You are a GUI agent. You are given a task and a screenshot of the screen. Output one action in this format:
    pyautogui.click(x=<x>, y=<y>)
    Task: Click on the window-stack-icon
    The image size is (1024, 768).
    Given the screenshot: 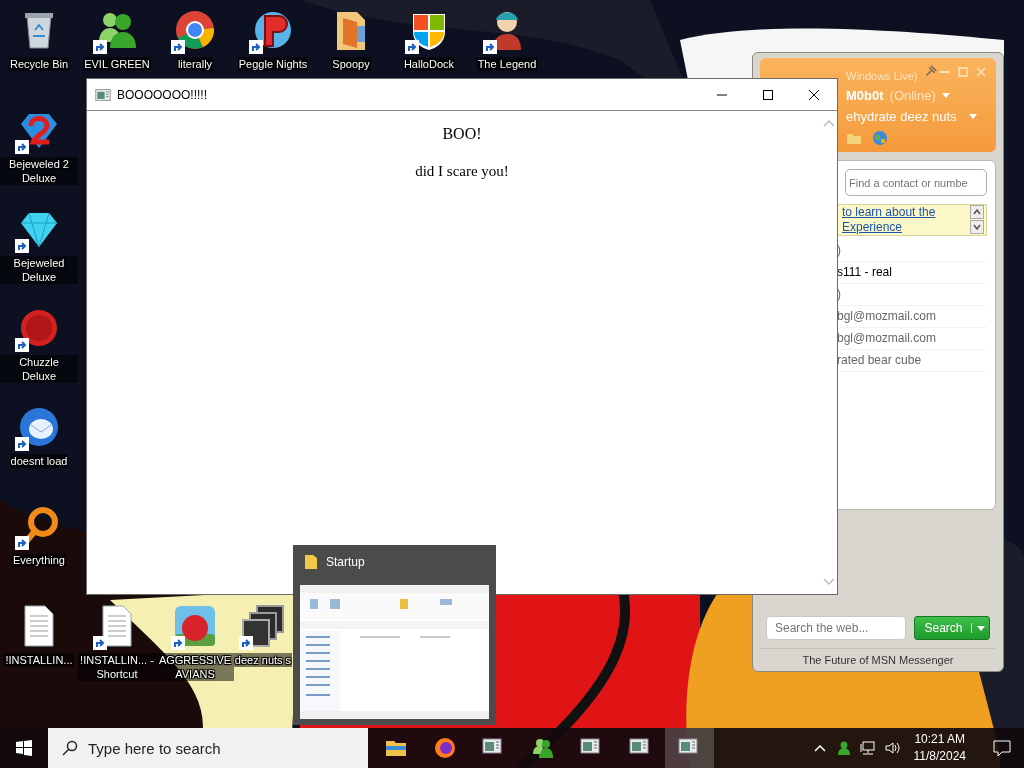 What is the action you would take?
    pyautogui.click(x=263, y=626)
    